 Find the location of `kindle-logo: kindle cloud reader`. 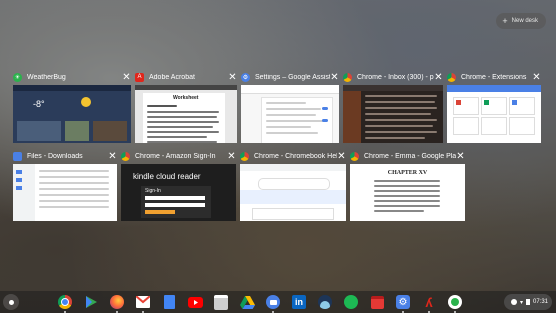

kindle-logo: kindle cloud reader is located at coordinates (167, 176).